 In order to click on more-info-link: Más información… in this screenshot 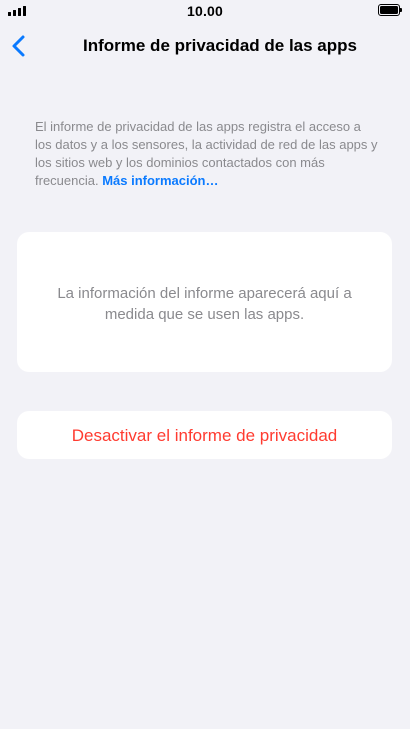, I will do `click(160, 180)`.